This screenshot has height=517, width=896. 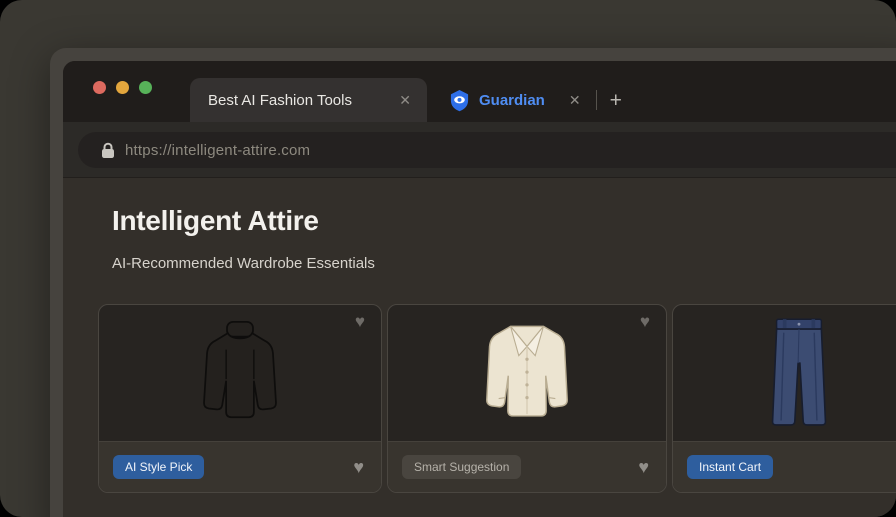 What do you see at coordinates (616, 100) in the screenshot?
I see `new-tab-button: +` at bounding box center [616, 100].